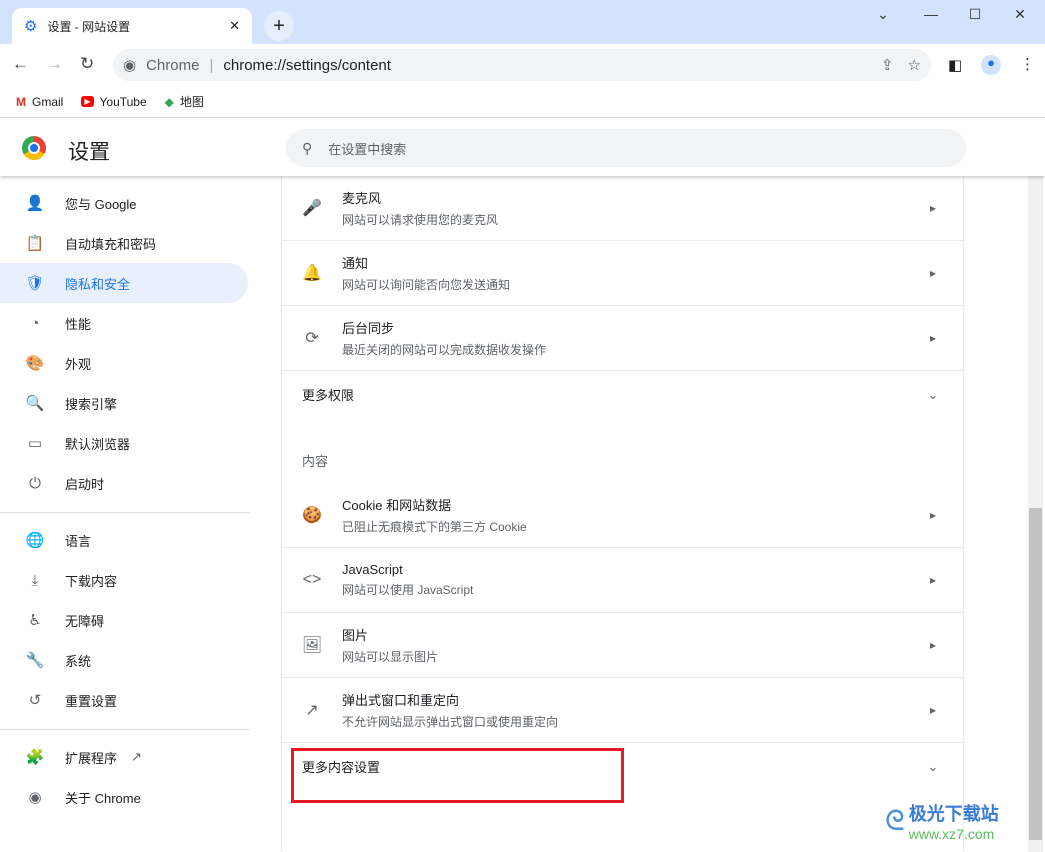 The width and height of the screenshot is (1045, 852). Describe the element at coordinates (39, 102) in the screenshot. I see `bookmark-gmail: M Gmail` at that location.